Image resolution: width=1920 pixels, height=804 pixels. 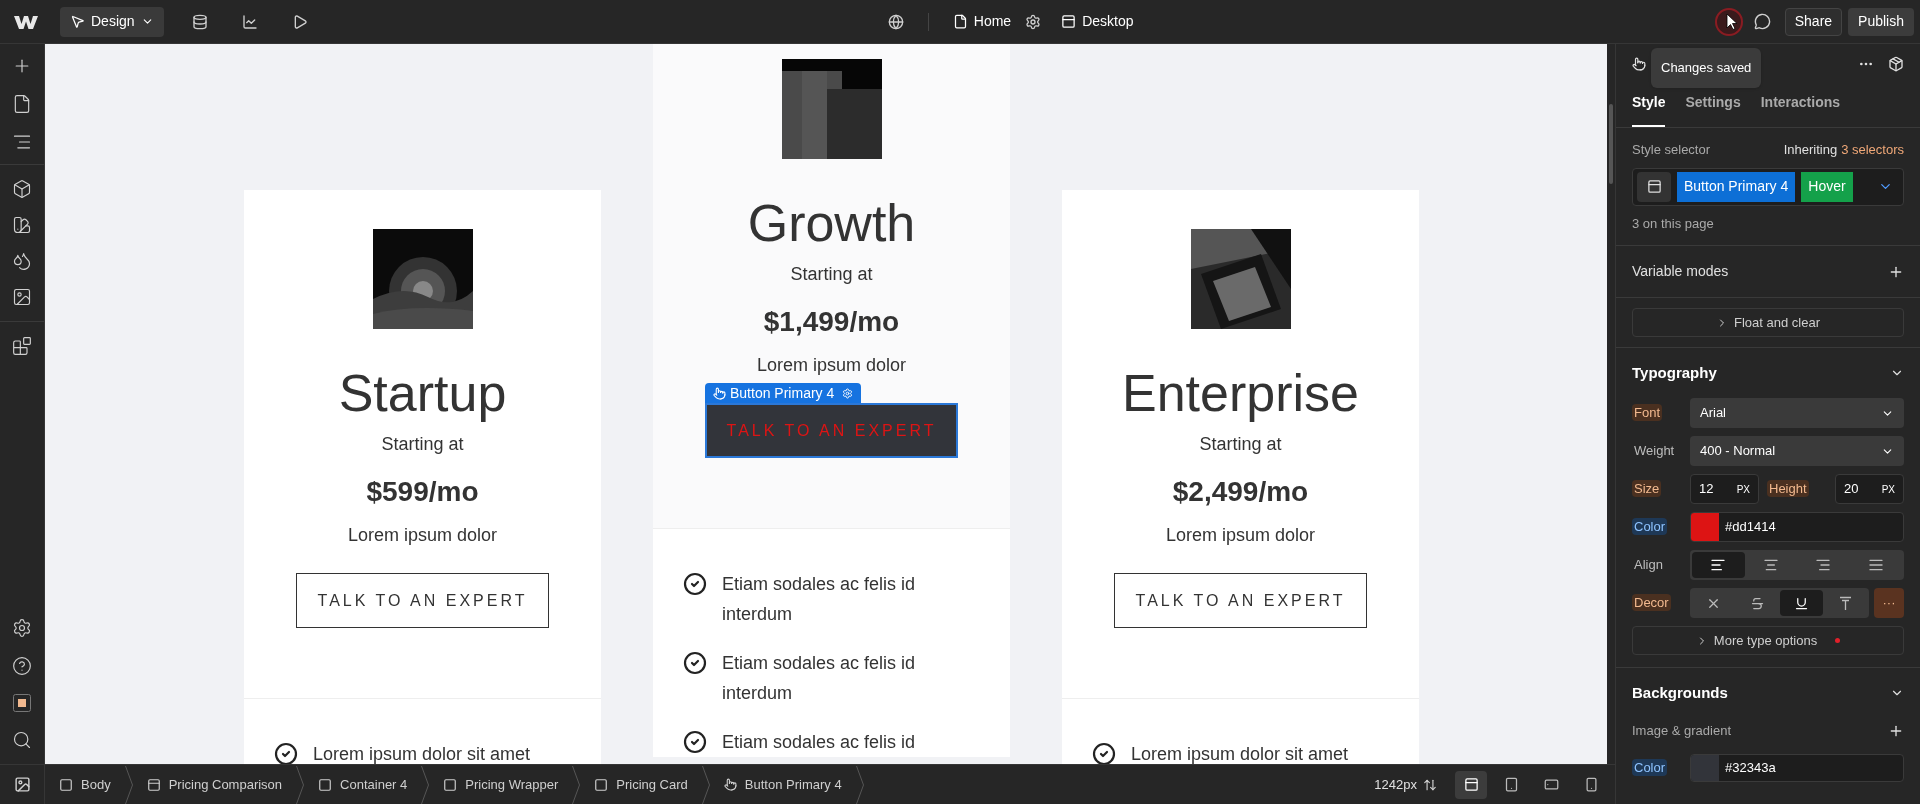 What do you see at coordinates (1681, 731) in the screenshot?
I see `property-label: Image & gradient` at bounding box center [1681, 731].